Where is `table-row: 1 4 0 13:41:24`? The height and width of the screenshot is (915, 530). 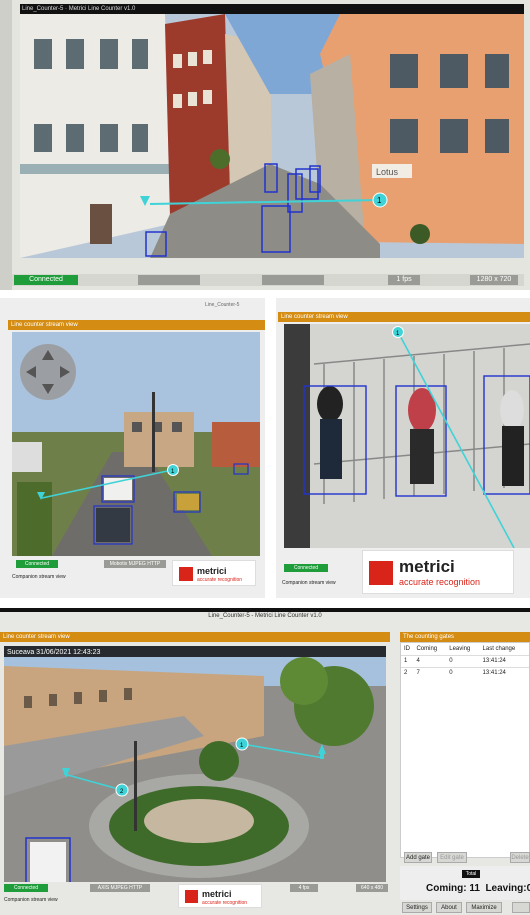
table-row: 1 4 0 13:41:24 is located at coordinates (465, 661).